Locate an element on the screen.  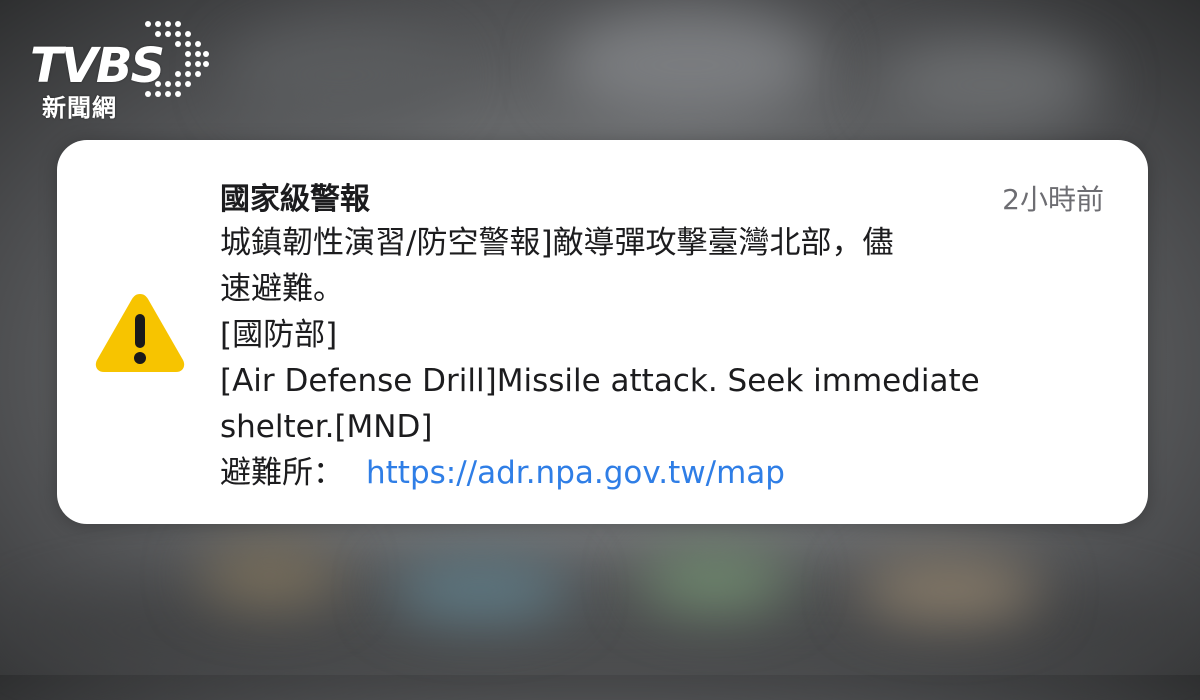
body-line: [國防部] is located at coordinates (279, 335).